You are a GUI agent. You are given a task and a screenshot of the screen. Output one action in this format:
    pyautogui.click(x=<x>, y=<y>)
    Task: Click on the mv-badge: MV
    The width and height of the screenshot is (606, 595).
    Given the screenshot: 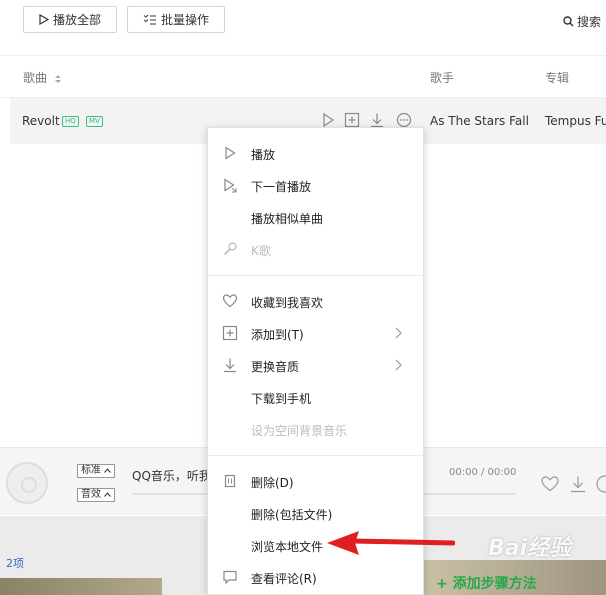 What is the action you would take?
    pyautogui.click(x=94, y=121)
    